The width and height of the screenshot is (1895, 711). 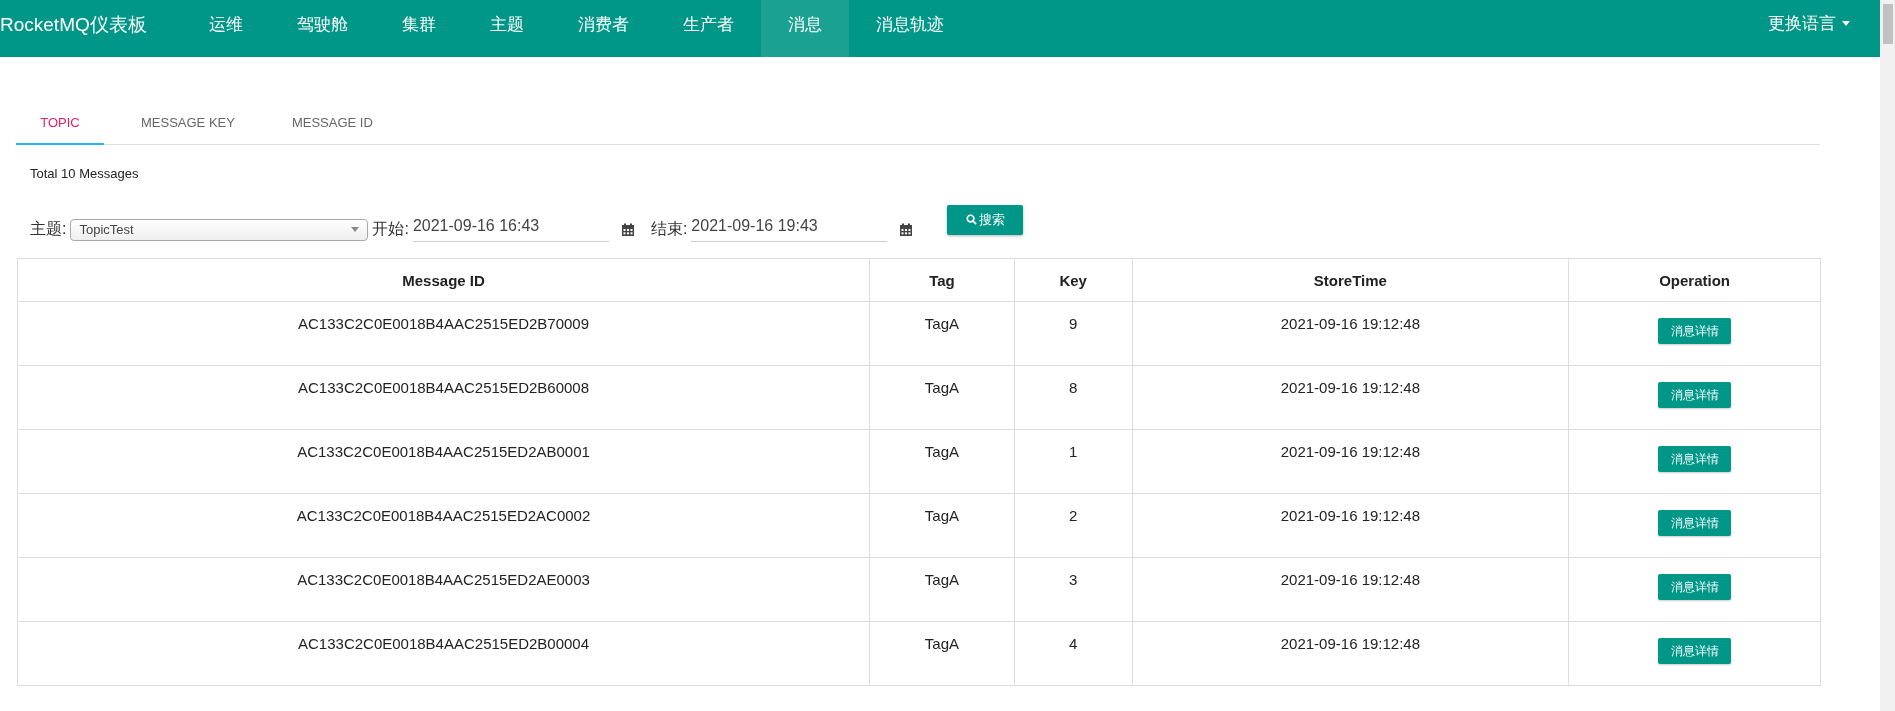 What do you see at coordinates (390, 229) in the screenshot?
I see `start-label: 开始:` at bounding box center [390, 229].